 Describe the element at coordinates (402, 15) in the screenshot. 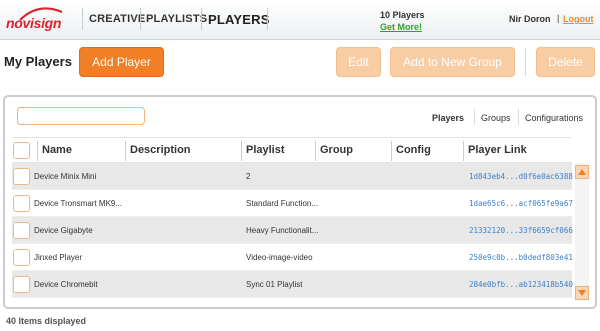

I see `players-count: 10 Players` at that location.